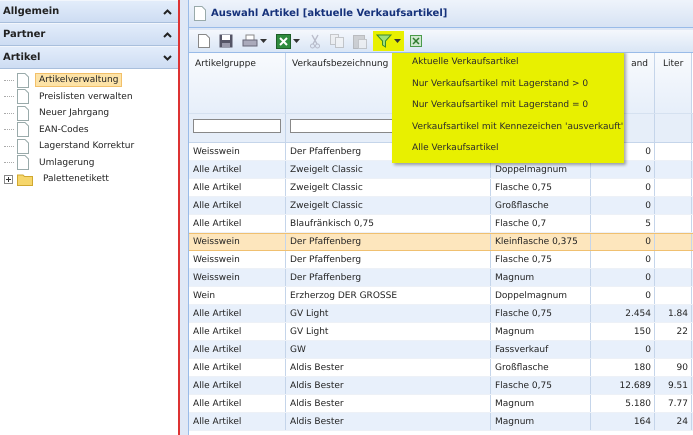  Describe the element at coordinates (89, 11) in the screenshot. I see `accordion-header: Allgemein` at that location.